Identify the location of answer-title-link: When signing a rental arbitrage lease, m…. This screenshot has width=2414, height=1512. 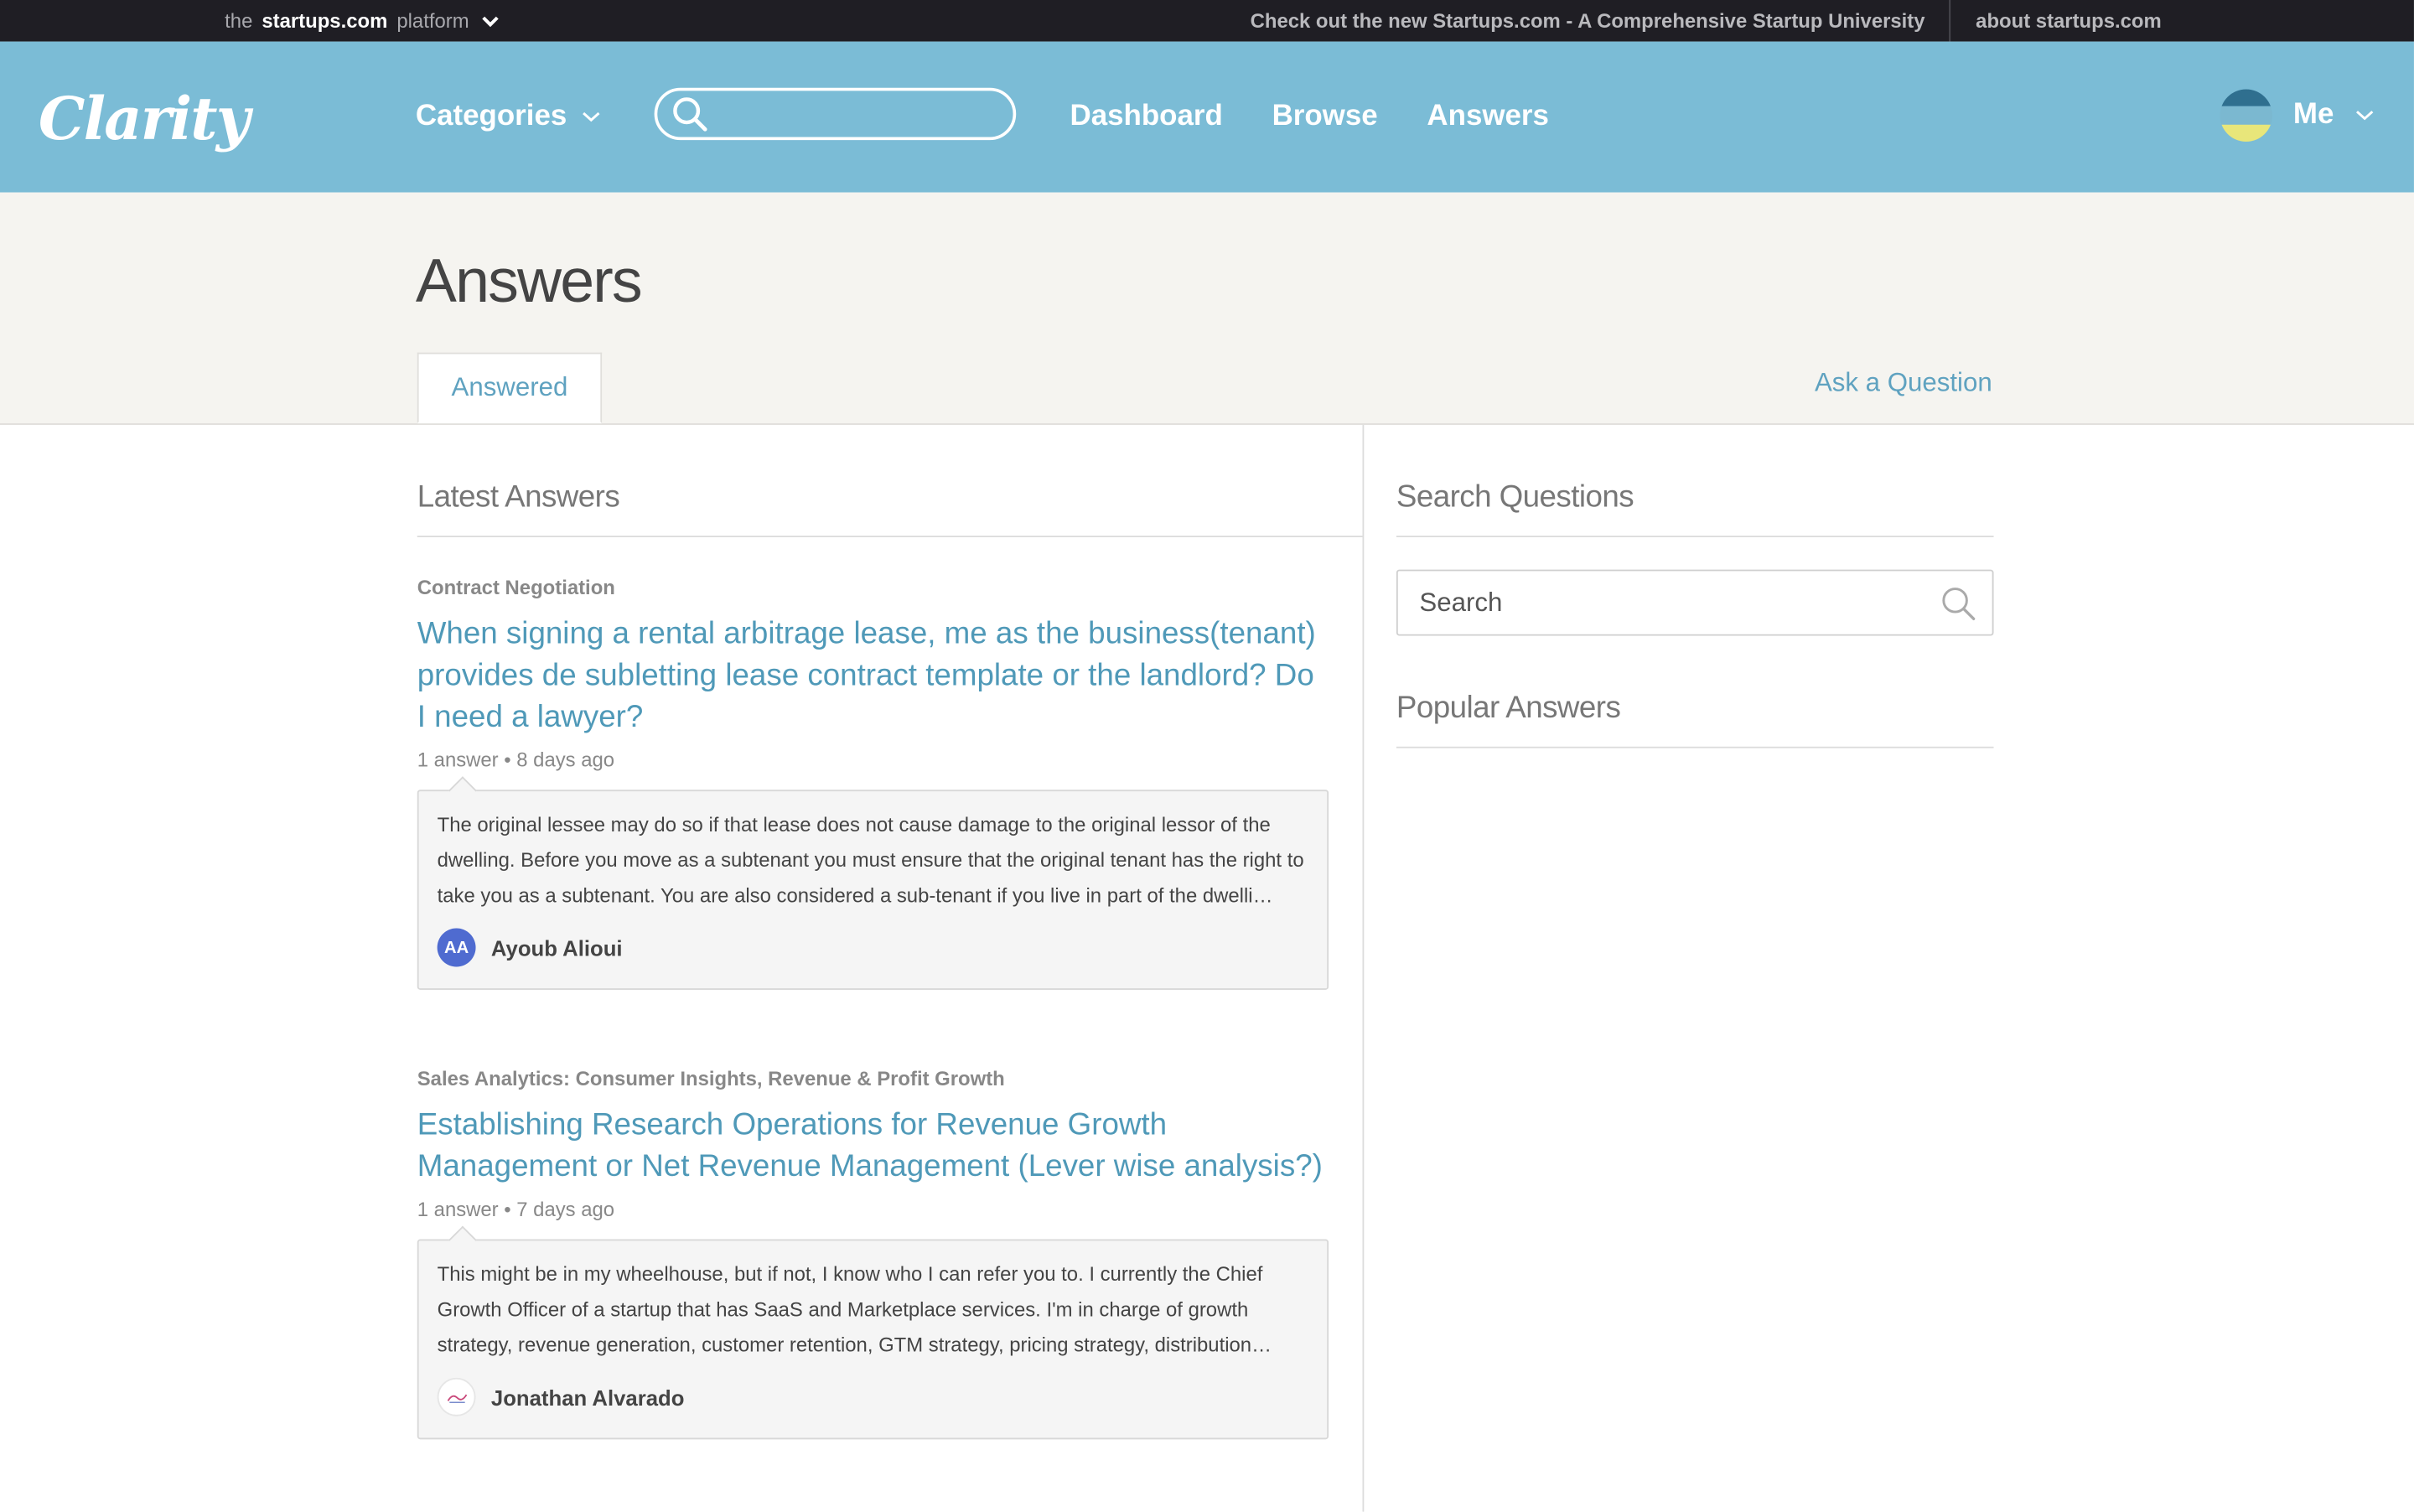
(873, 676).